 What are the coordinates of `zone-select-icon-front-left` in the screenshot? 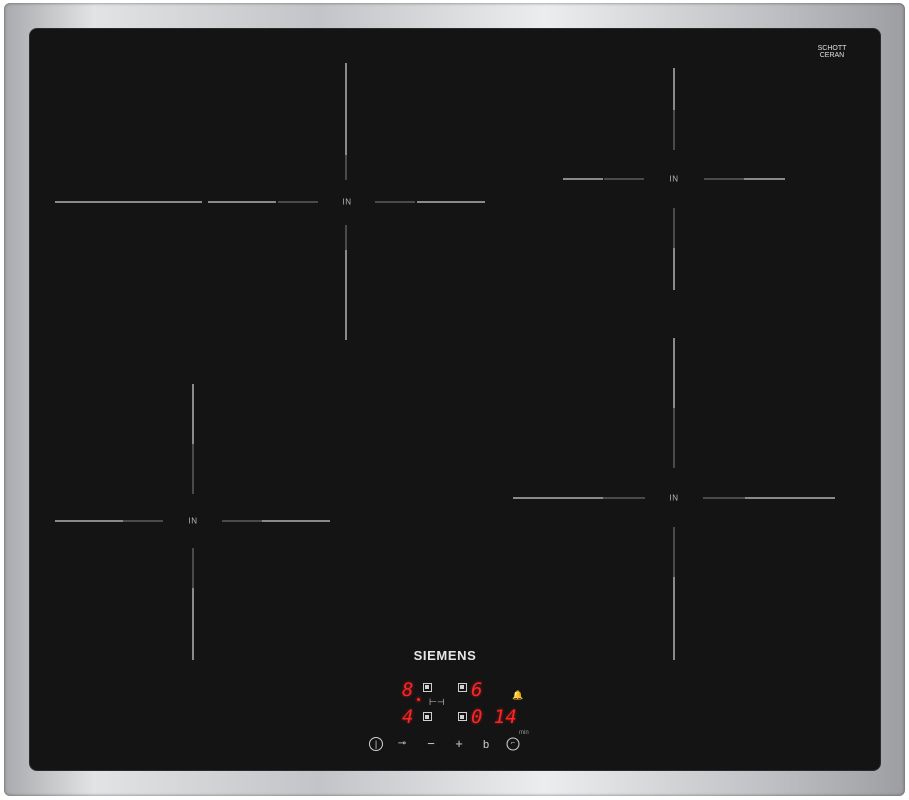 It's located at (427, 716).